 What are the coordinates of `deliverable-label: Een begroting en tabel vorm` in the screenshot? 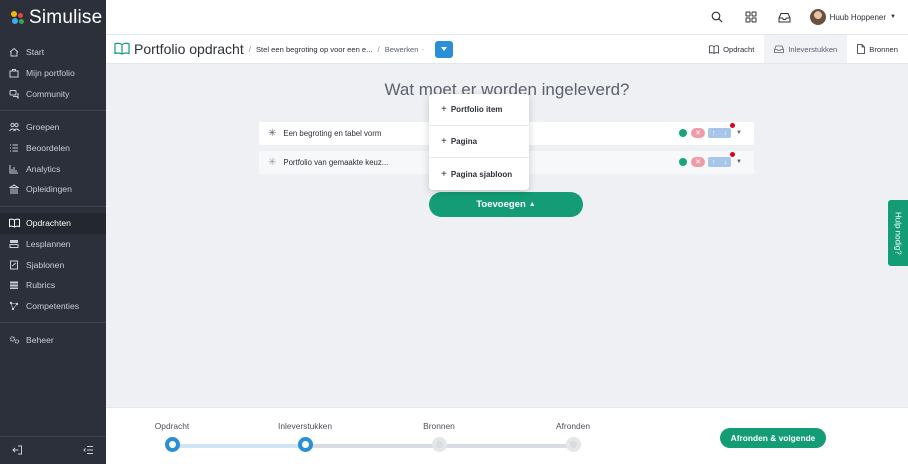 It's located at (332, 133).